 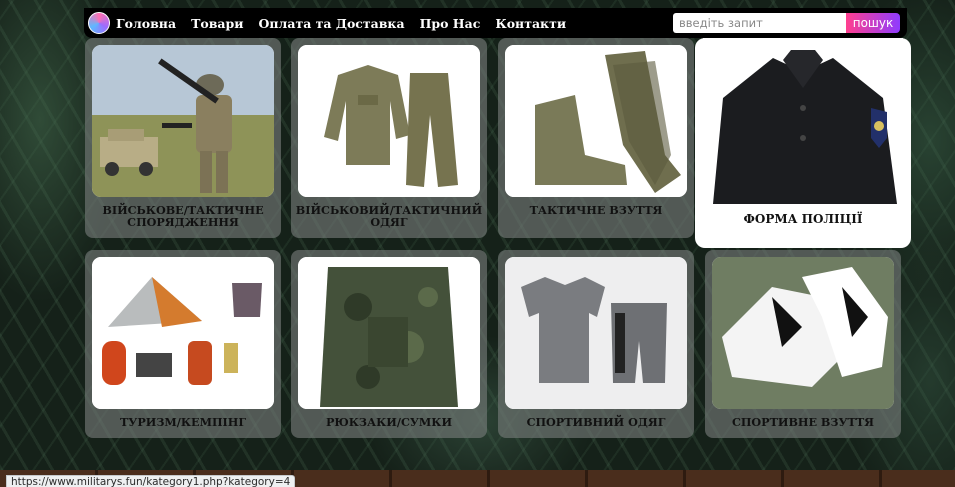 I want to click on category-card-military-gear: ВІЙСЬКОВЕ/ТАКТИЧНЕ СПОРЯДЖЕННЯ, so click(x=183, y=138).